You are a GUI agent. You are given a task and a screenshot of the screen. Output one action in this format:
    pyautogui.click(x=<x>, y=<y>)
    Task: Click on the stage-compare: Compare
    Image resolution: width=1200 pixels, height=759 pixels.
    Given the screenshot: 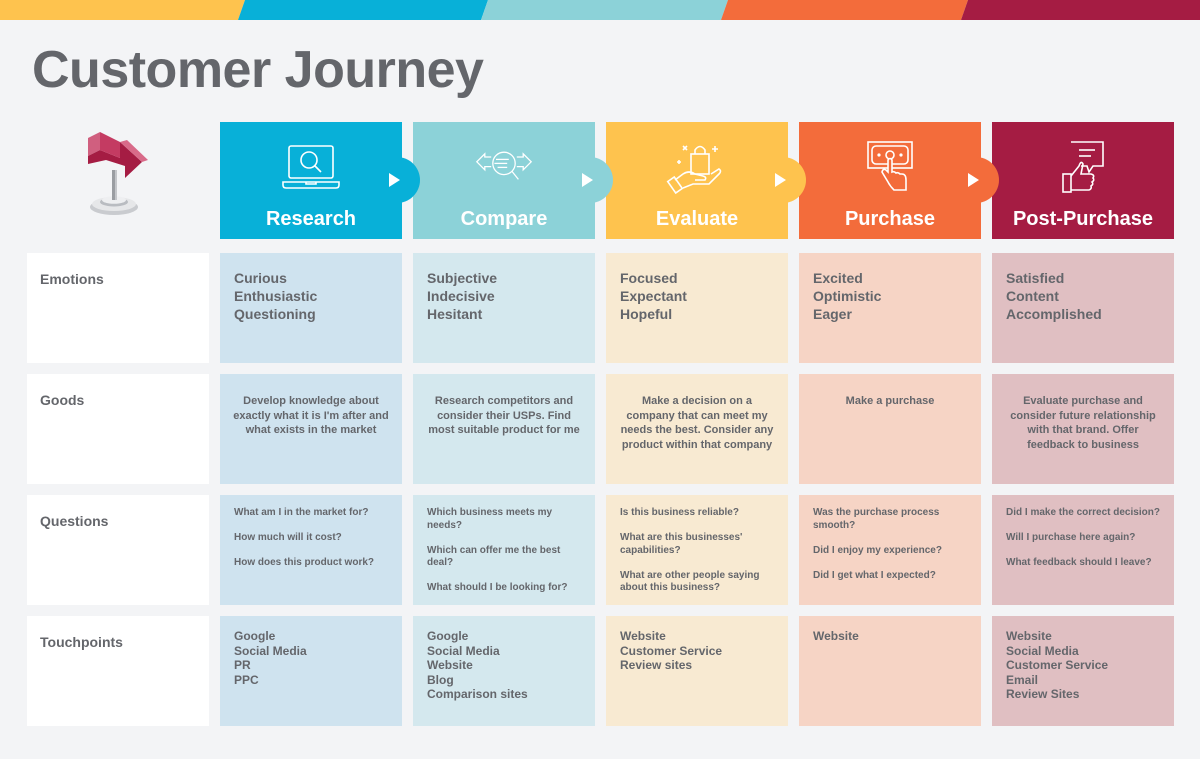 What is the action you would take?
    pyautogui.click(x=504, y=180)
    